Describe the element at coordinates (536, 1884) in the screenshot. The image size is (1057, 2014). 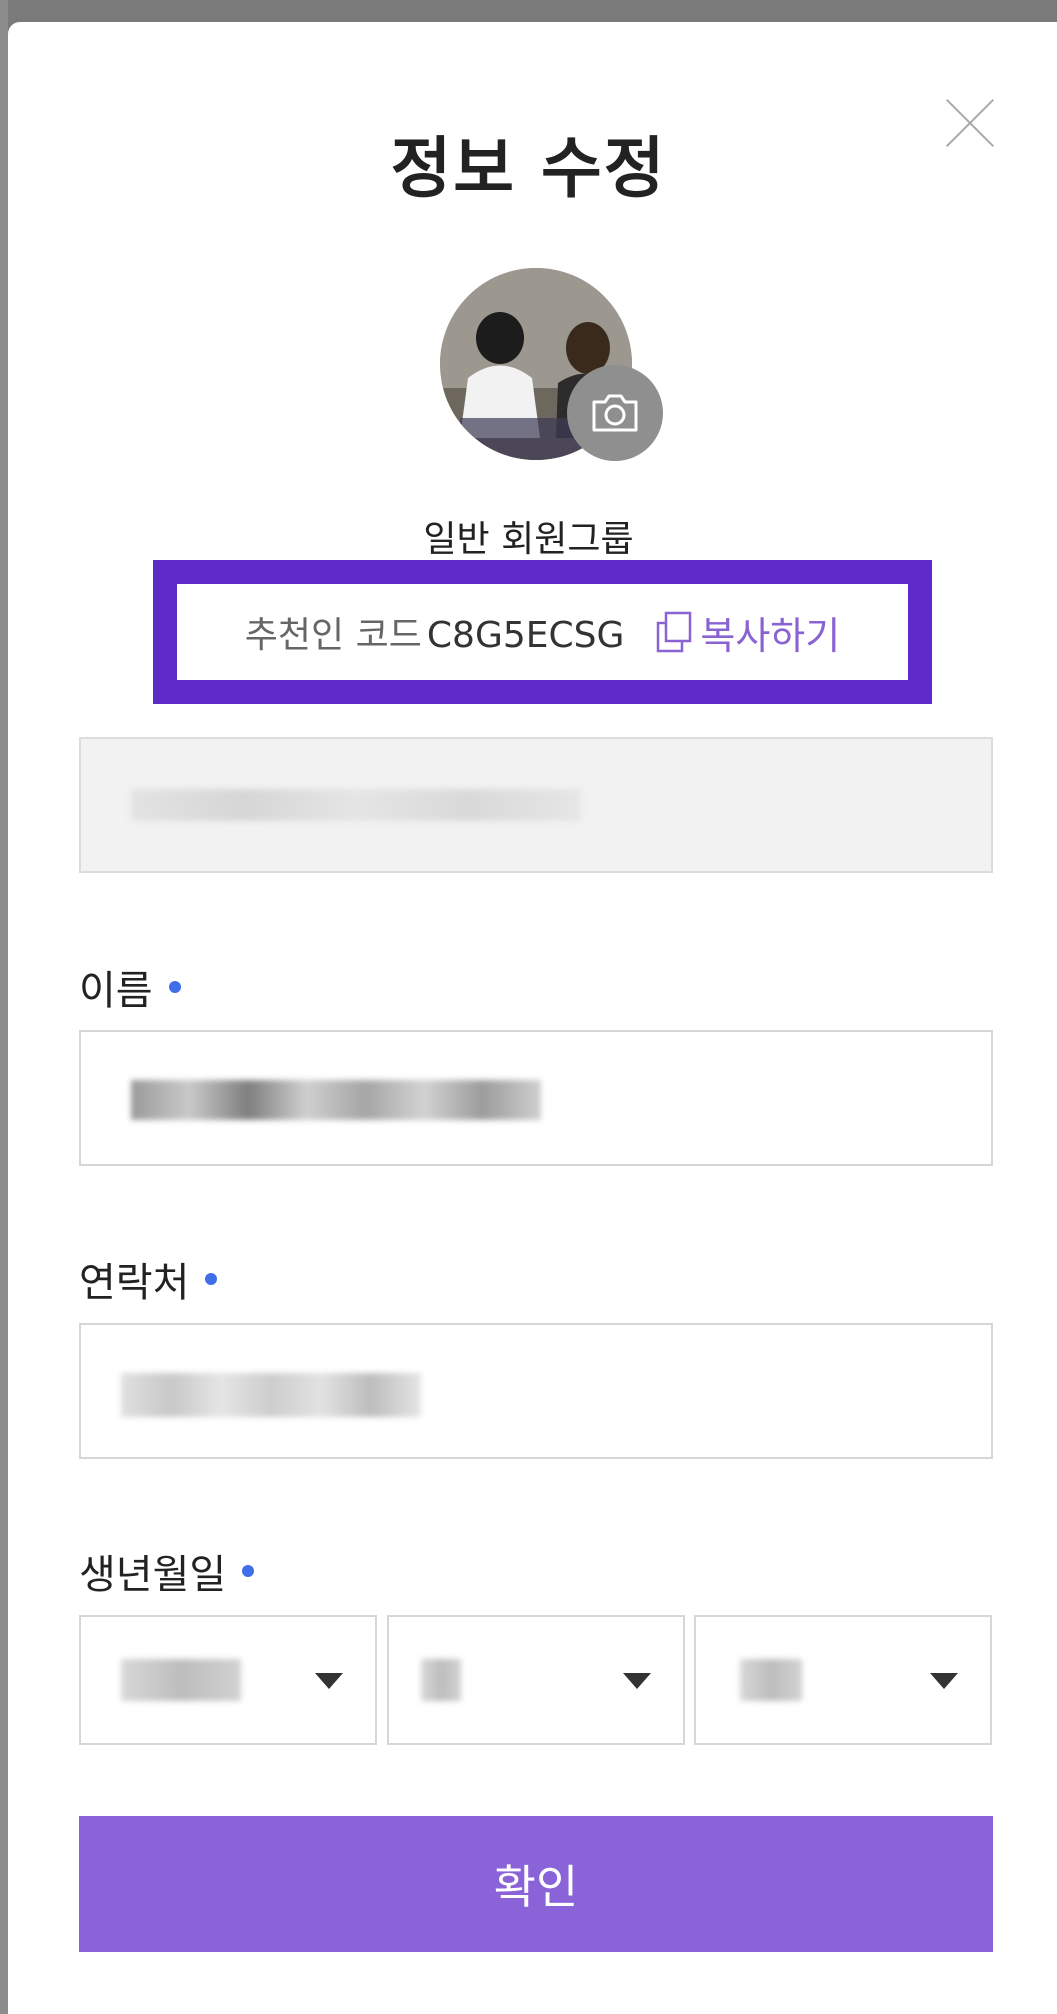
I see `confirm-button: 확인` at that location.